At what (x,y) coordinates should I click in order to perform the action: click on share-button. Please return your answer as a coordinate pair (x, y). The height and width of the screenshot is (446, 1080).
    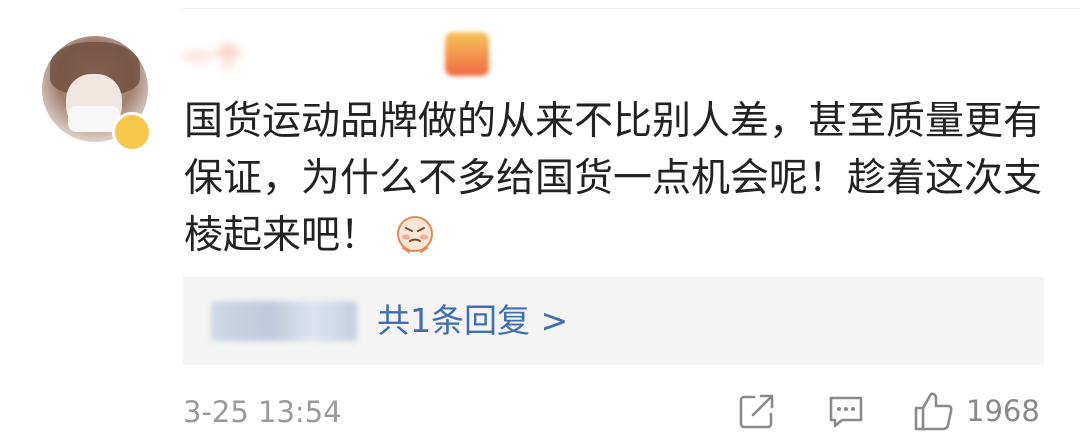
    Looking at the image, I should click on (757, 411).